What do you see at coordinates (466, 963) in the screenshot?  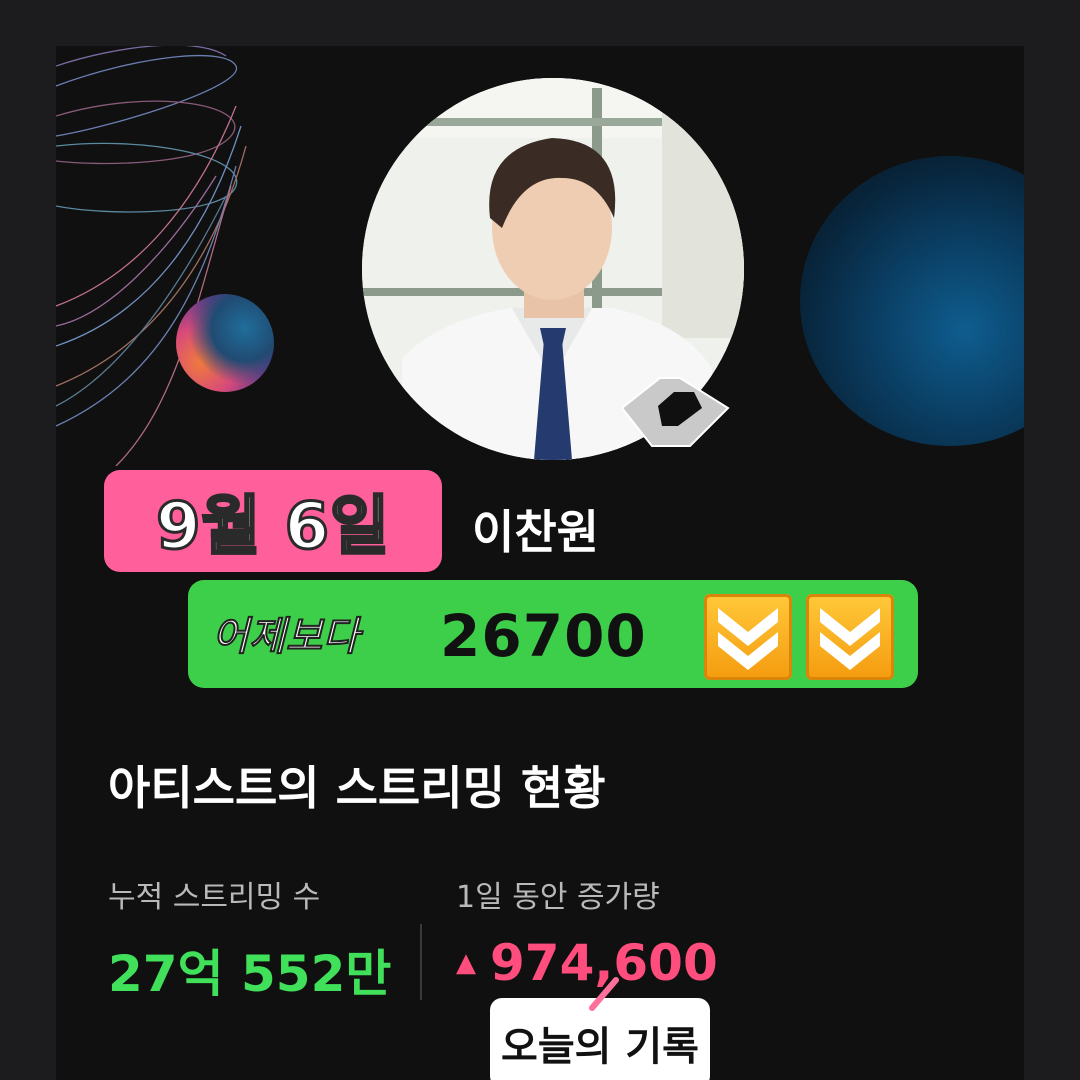 I see `up-triangle-icon: ▲` at bounding box center [466, 963].